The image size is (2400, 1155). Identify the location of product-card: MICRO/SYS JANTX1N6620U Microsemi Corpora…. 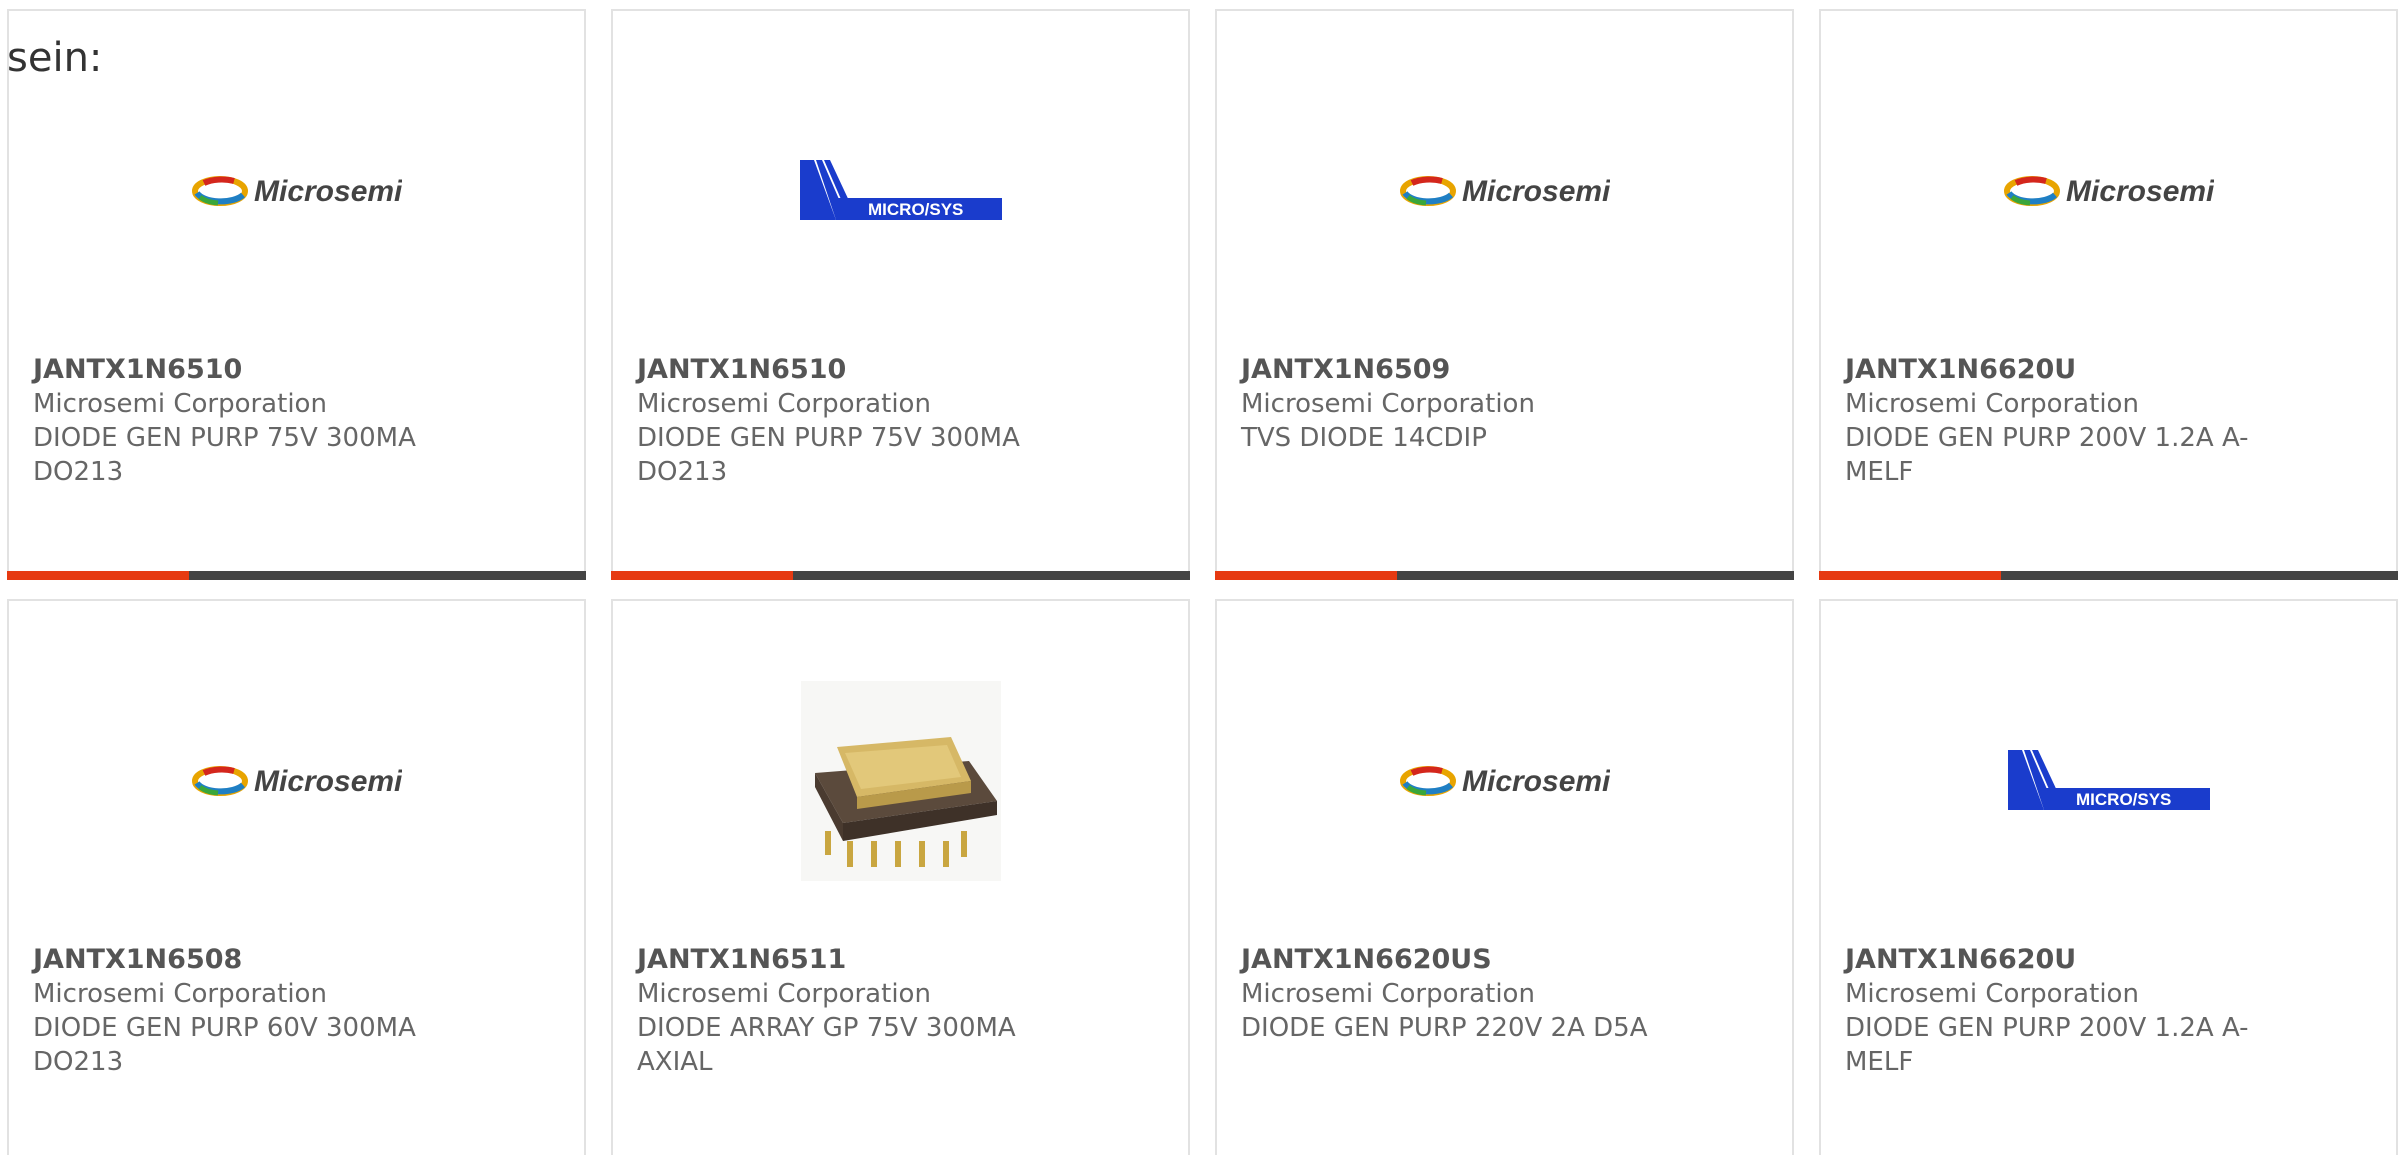
(2108, 877).